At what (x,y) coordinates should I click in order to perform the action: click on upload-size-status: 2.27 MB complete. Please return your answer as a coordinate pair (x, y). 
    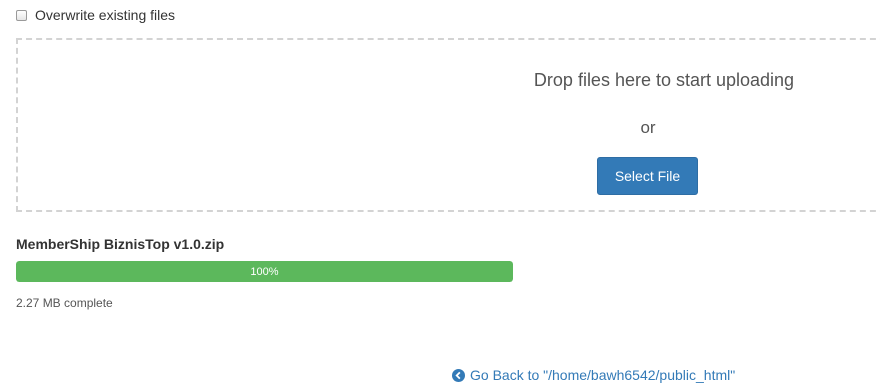
    Looking at the image, I should click on (64, 303).